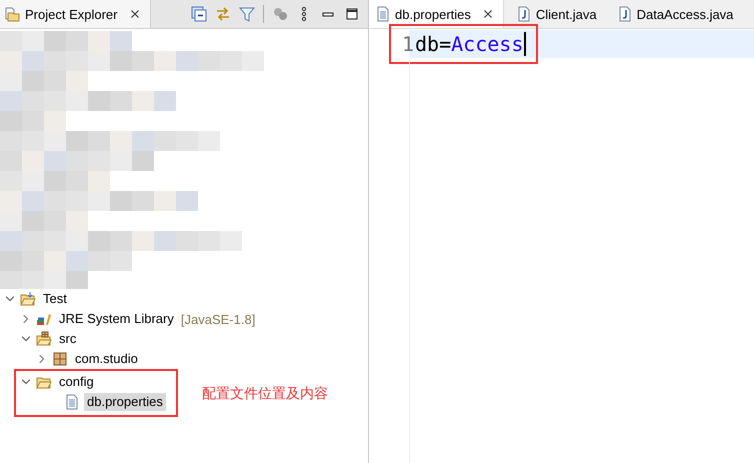 The width and height of the screenshot is (754, 463). What do you see at coordinates (676, 14) in the screenshot?
I see `editor-tab: DataAccess.java` at bounding box center [676, 14].